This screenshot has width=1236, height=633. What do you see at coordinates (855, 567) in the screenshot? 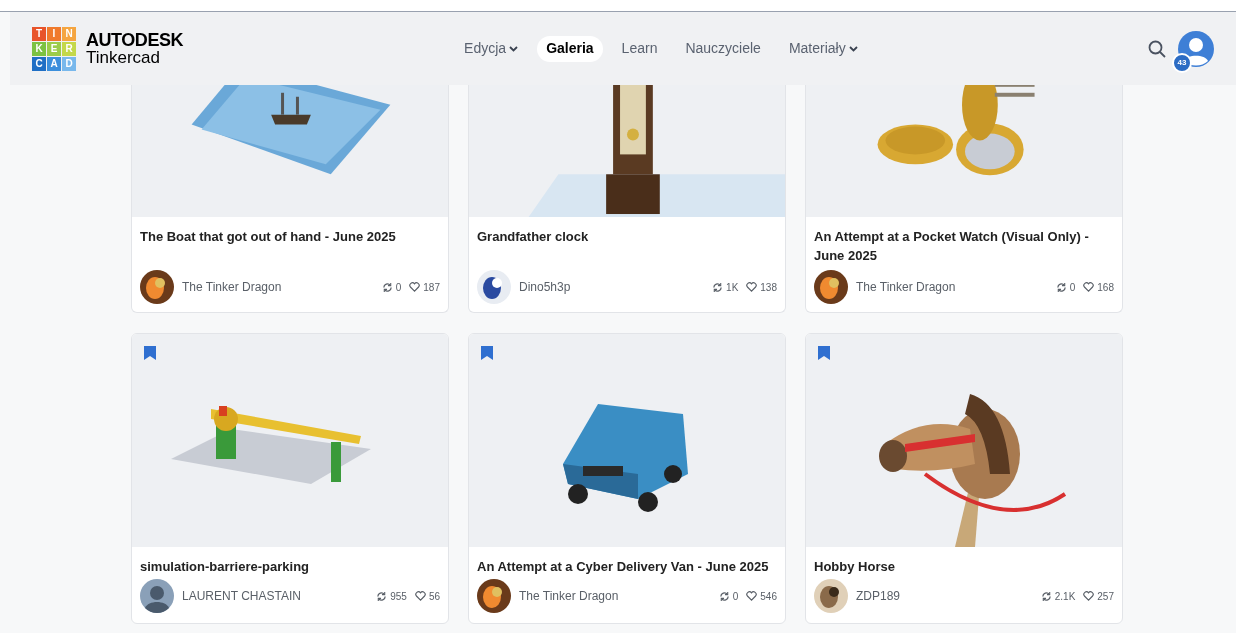
I see `project-title: Hobby Horse` at bounding box center [855, 567].